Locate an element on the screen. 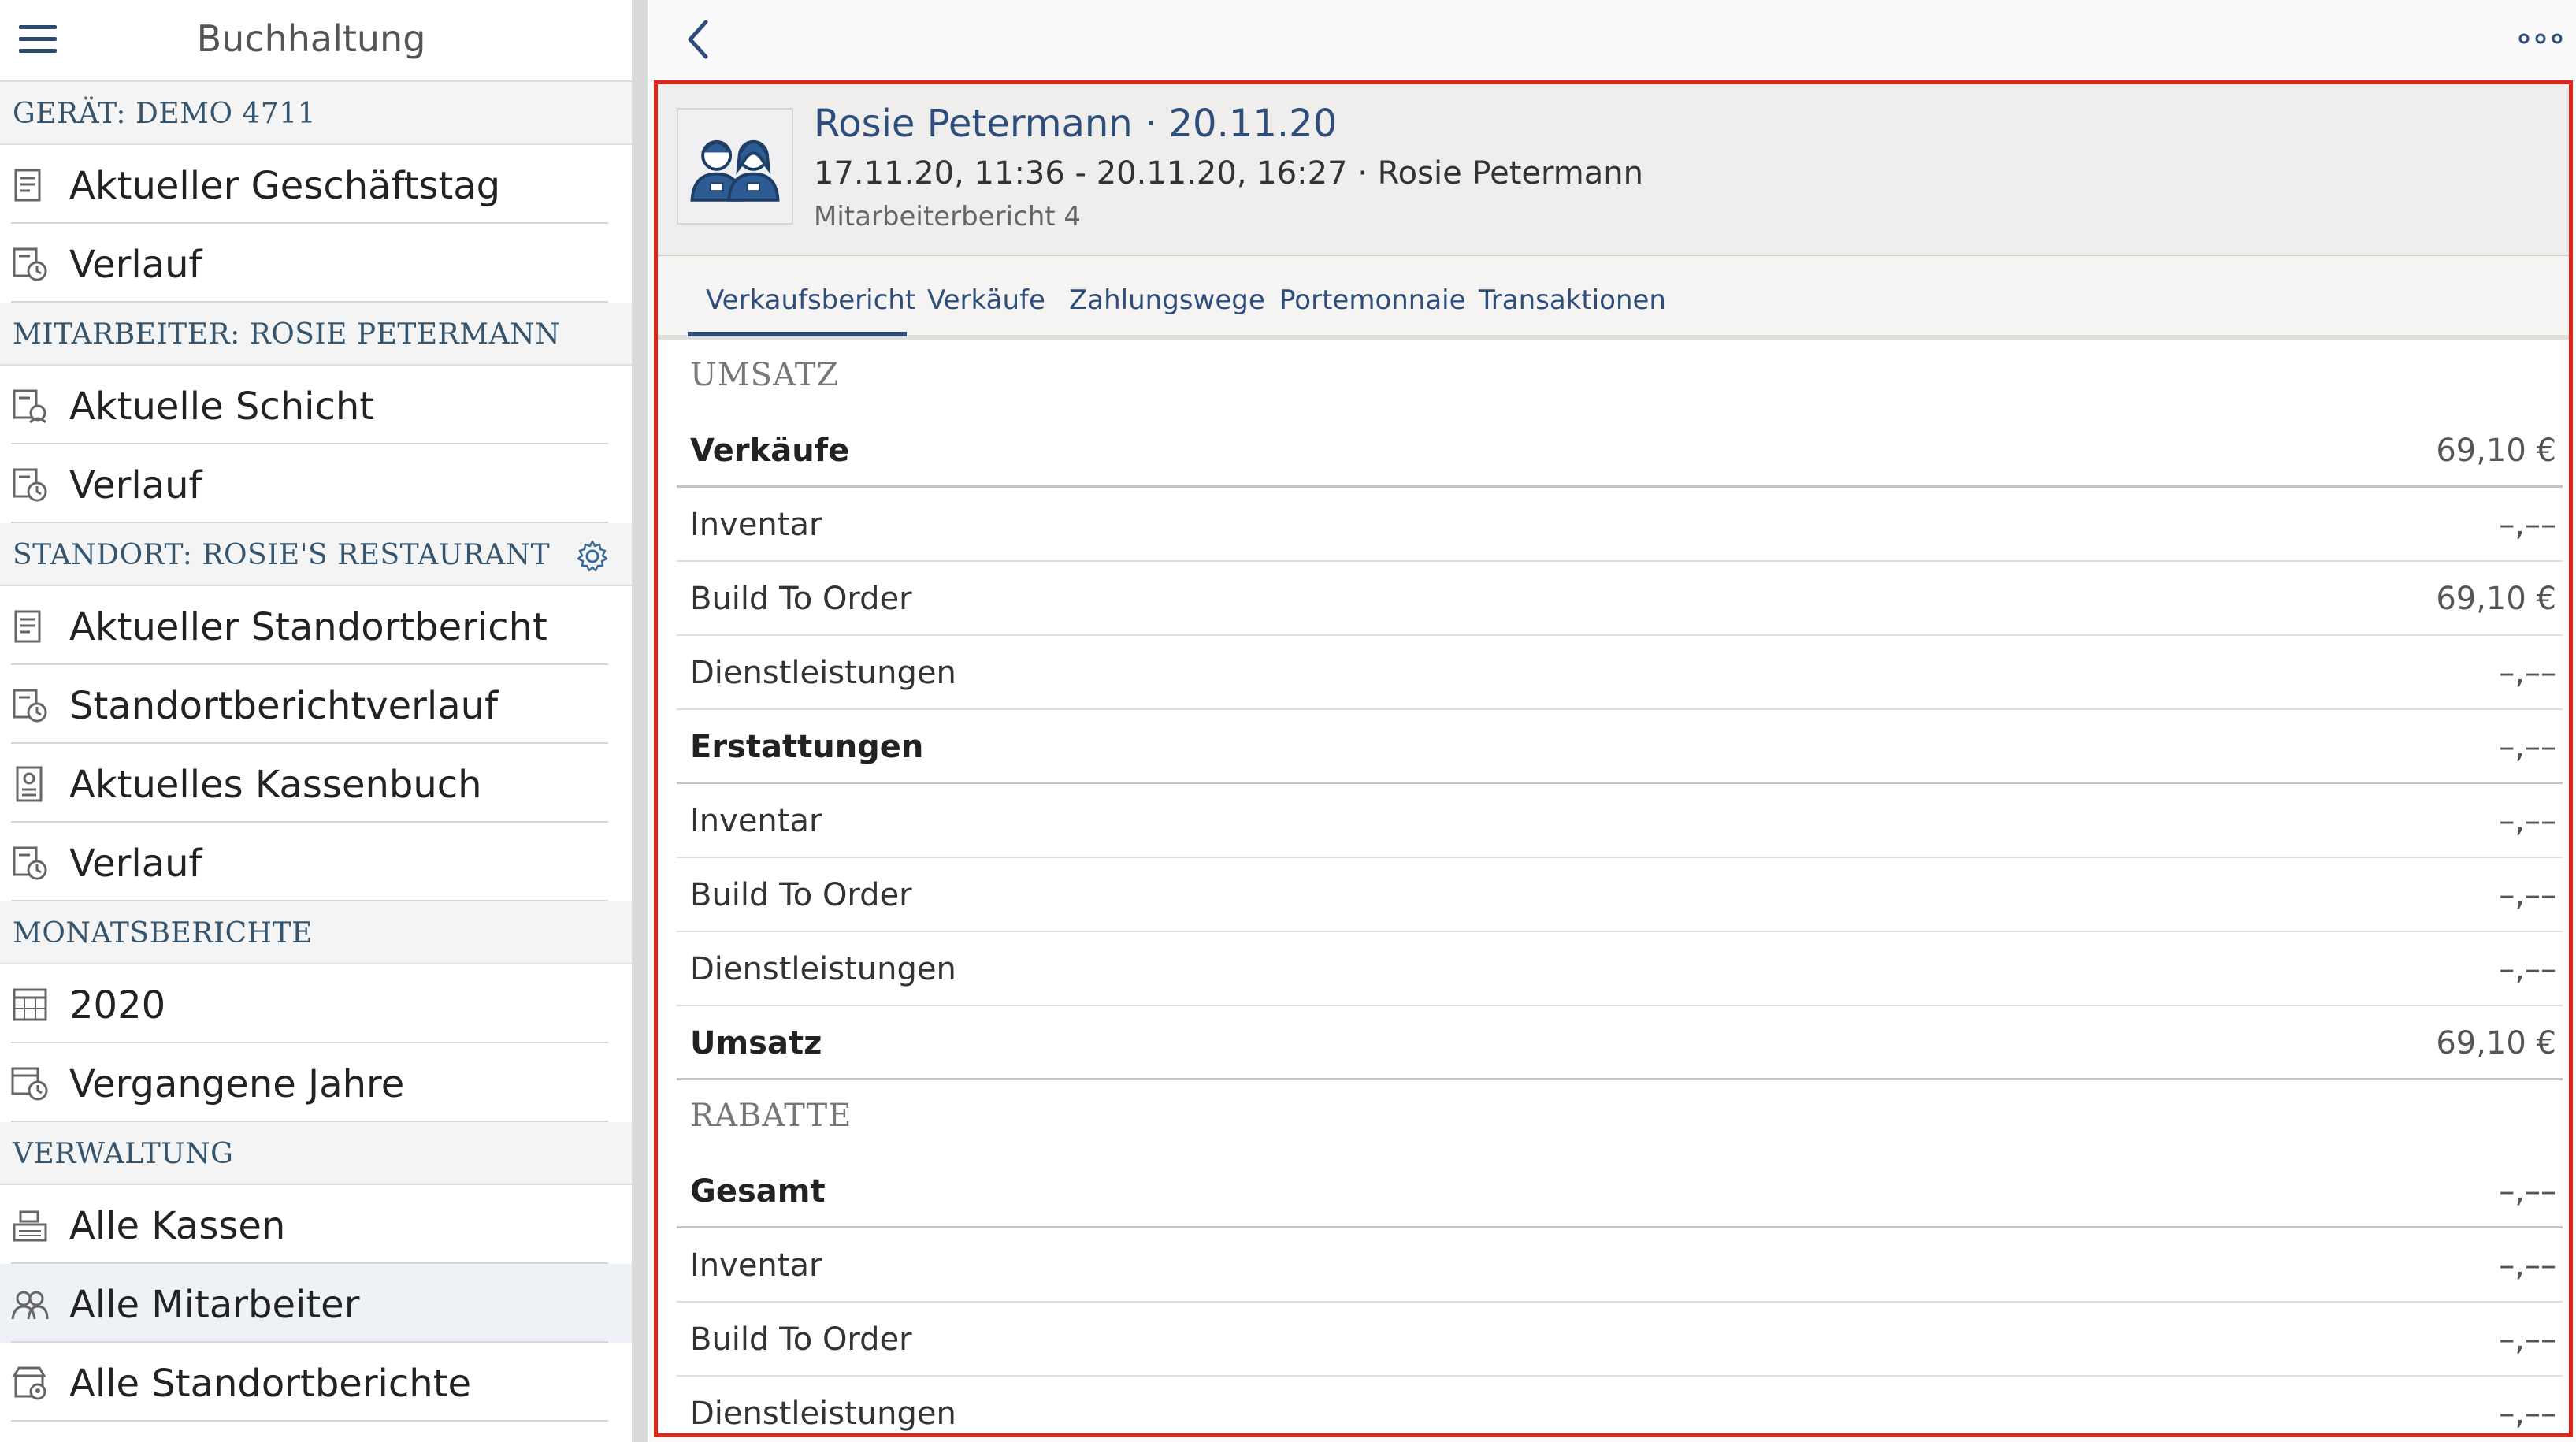 This screenshot has width=2576, height=1442. report-group-header: UMSATZ is located at coordinates (1620, 377).